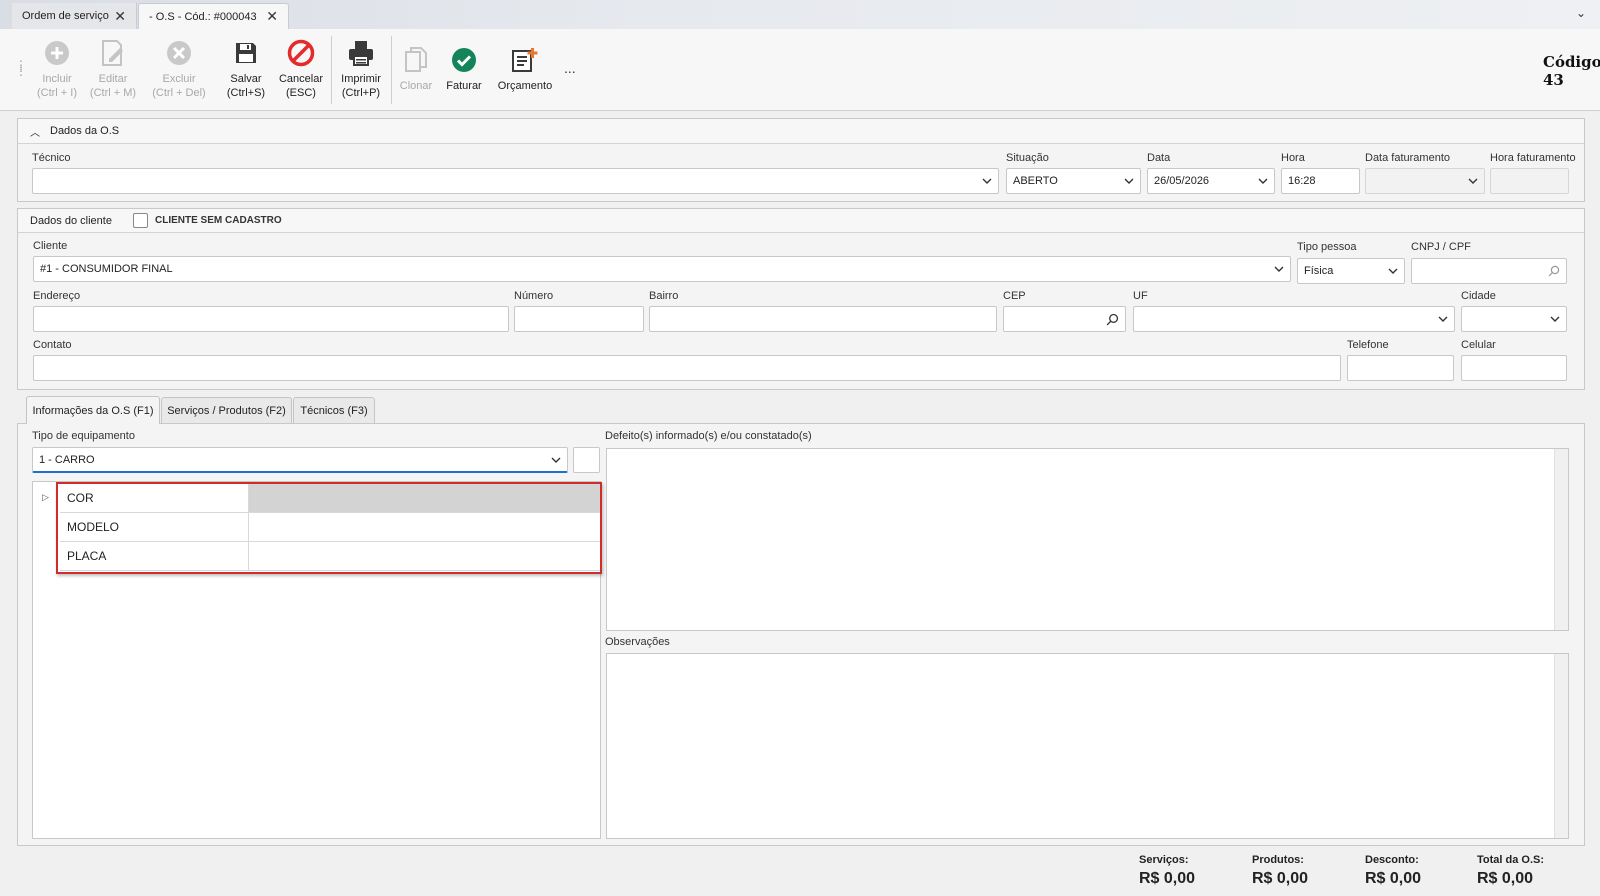 This screenshot has height=896, width=1600. I want to click on codigo-label: Código, so click(1571, 62).